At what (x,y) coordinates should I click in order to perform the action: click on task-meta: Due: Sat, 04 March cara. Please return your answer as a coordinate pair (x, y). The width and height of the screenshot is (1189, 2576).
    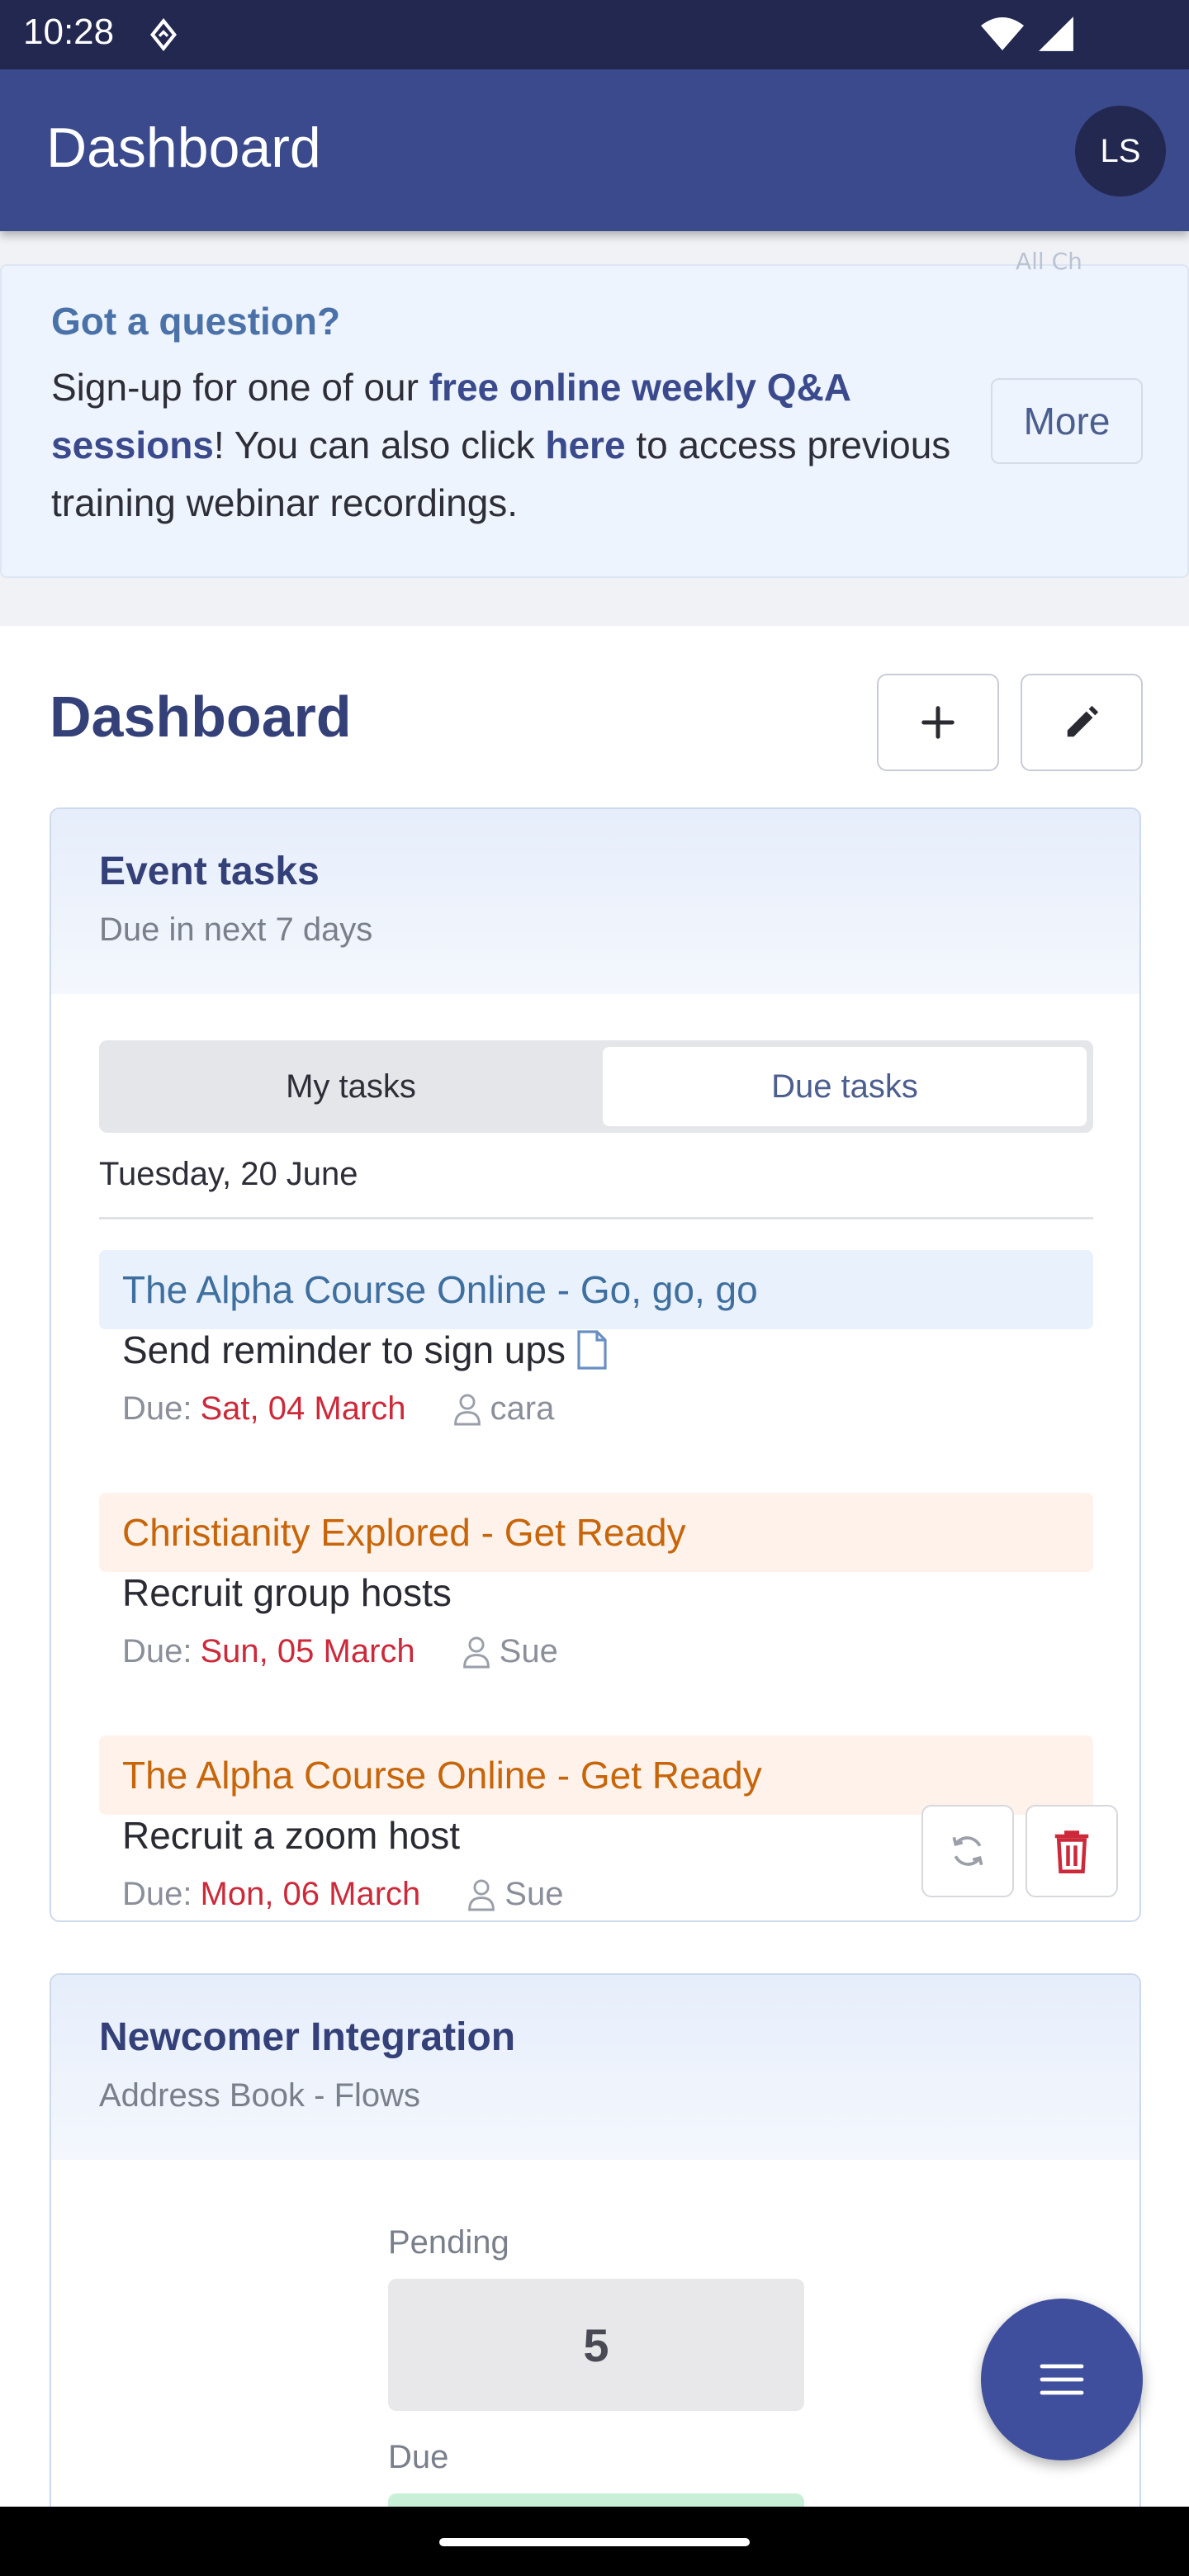
    Looking at the image, I should click on (338, 1409).